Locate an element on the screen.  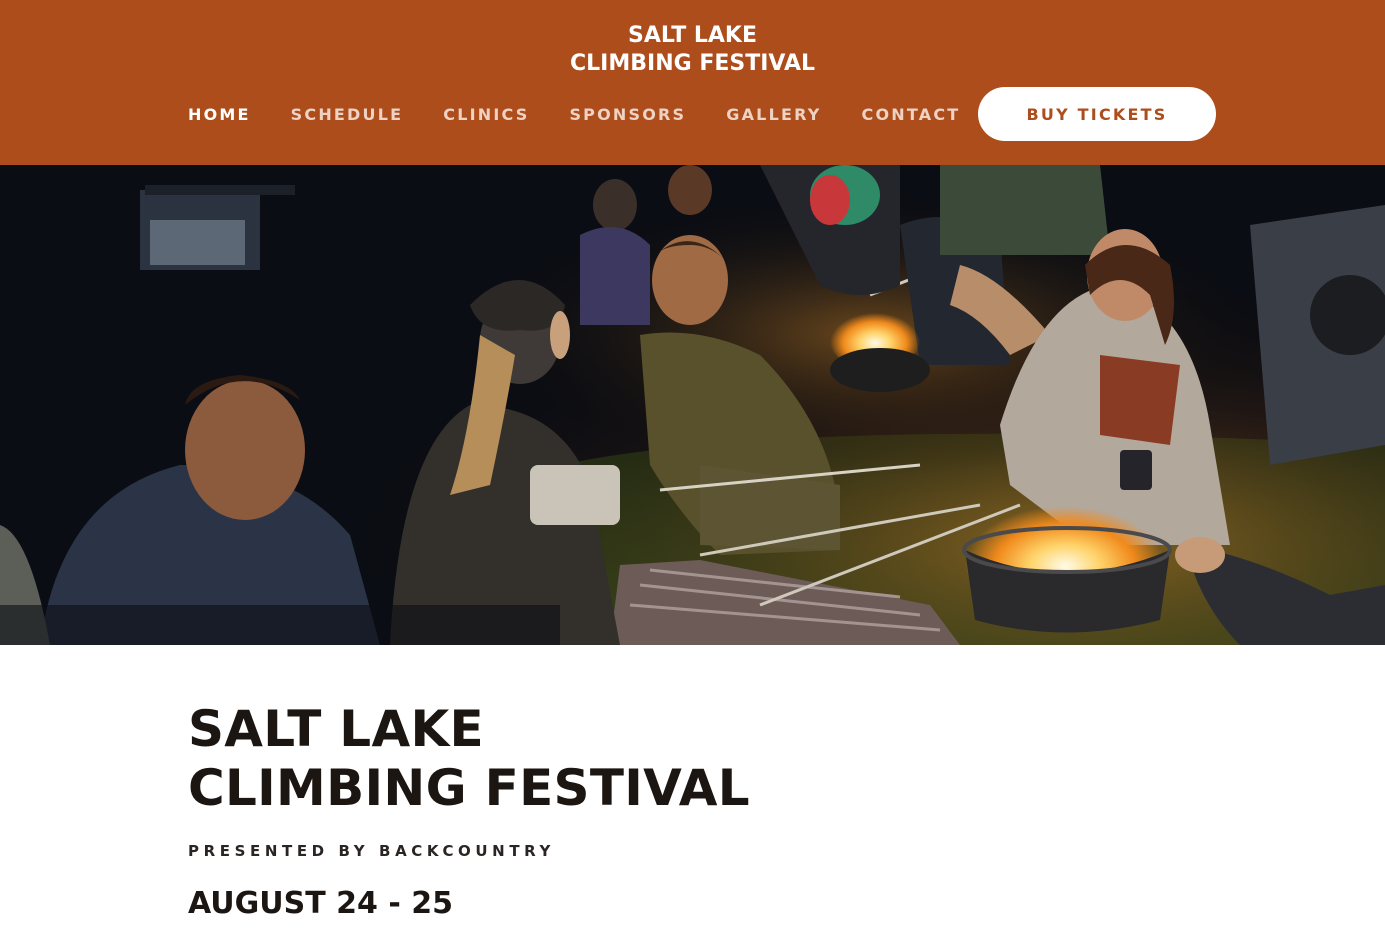
nav-gallery: GALLERY is located at coordinates (773, 114).